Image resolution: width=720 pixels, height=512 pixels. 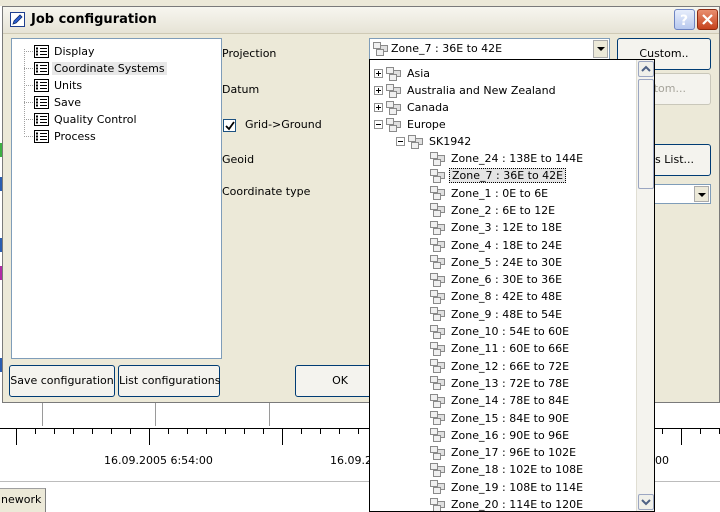 I want to click on zone-item: Zone_24 : 138E to 144E, so click(x=507, y=158).